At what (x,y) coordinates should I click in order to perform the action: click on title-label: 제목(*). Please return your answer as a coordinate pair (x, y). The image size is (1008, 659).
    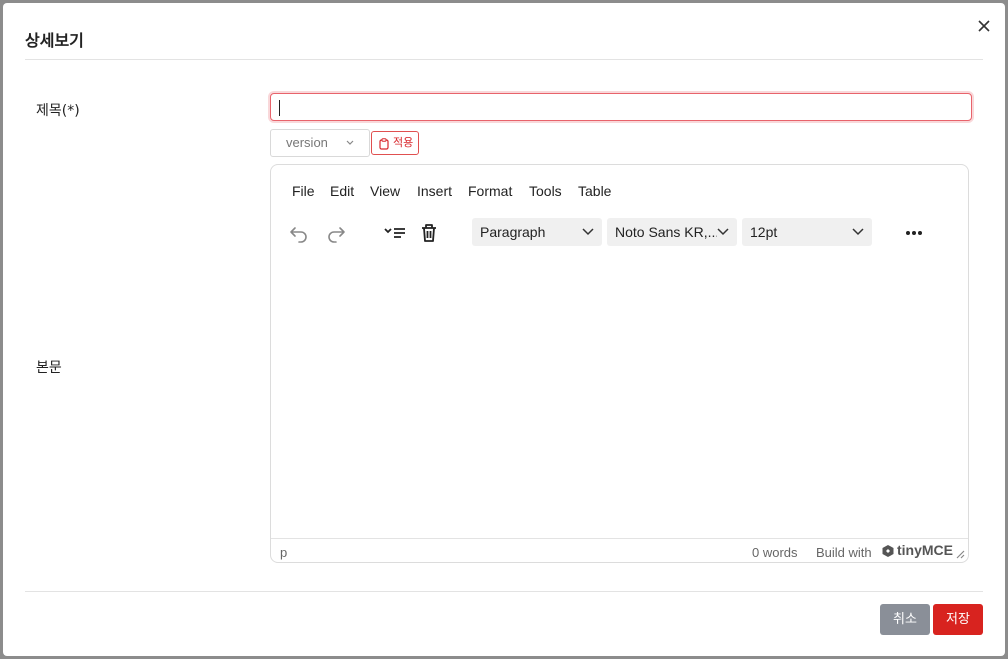
    Looking at the image, I should click on (58, 111).